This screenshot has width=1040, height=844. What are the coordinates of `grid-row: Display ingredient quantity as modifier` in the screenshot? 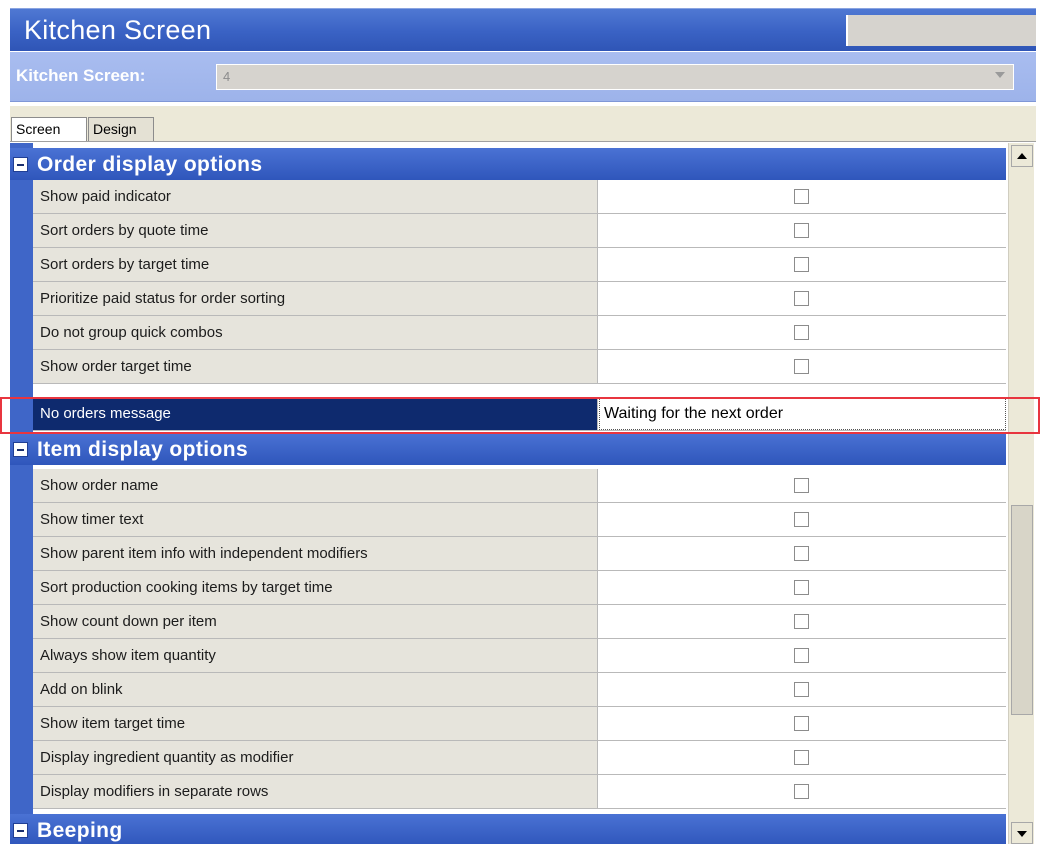 It's located at (519, 758).